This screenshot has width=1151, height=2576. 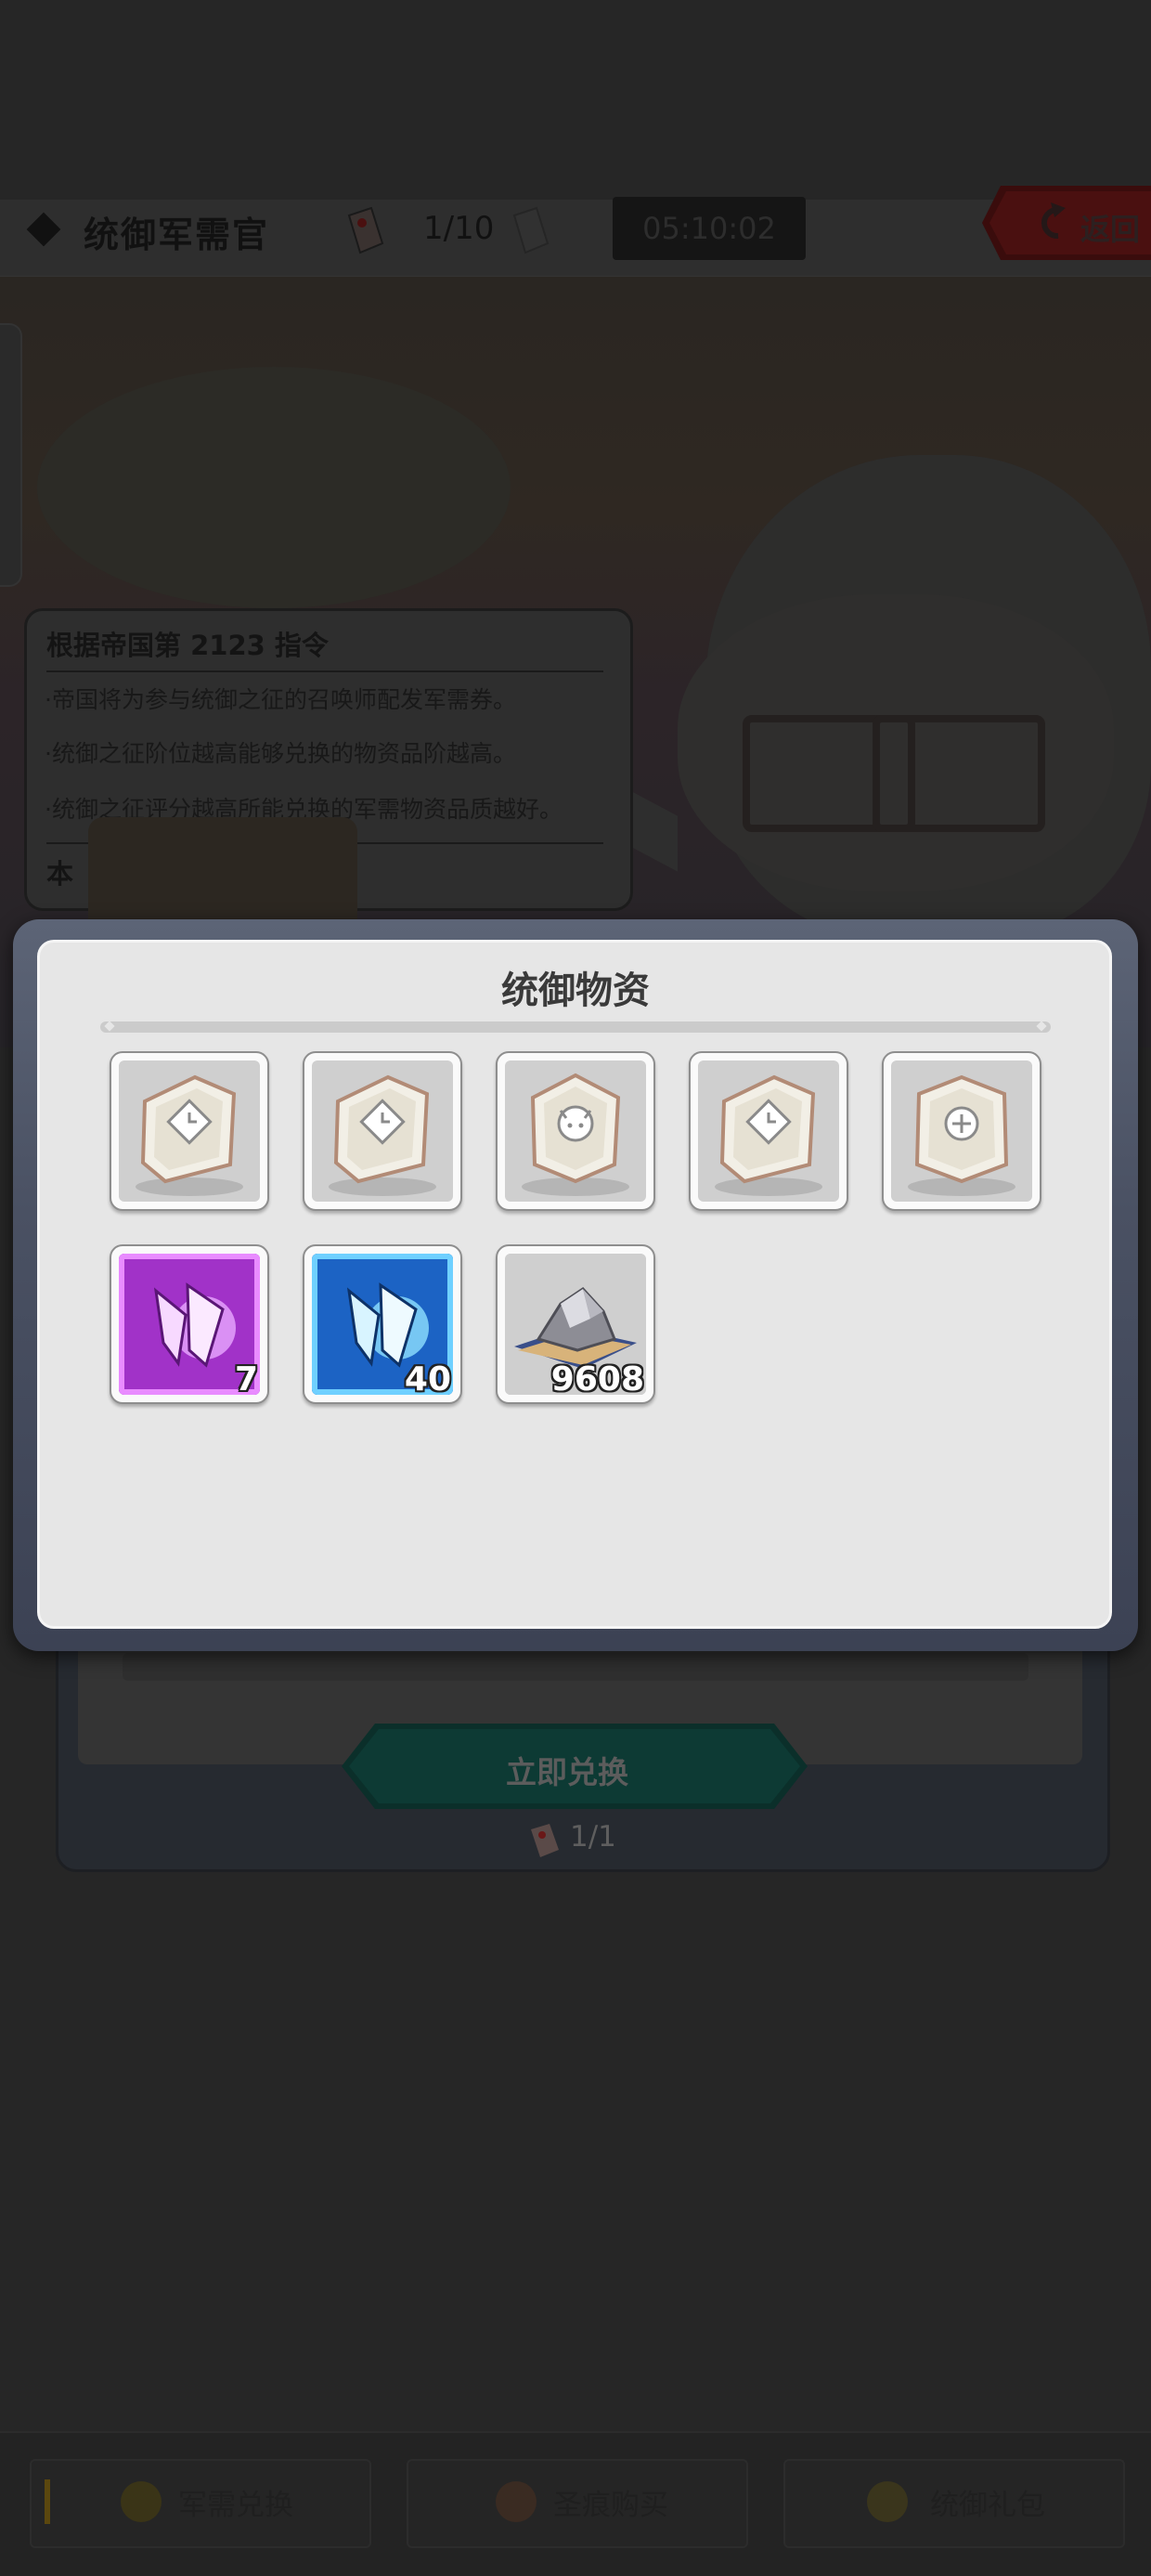 What do you see at coordinates (709, 228) in the screenshot?
I see `countdown-timer: 05:10:02` at bounding box center [709, 228].